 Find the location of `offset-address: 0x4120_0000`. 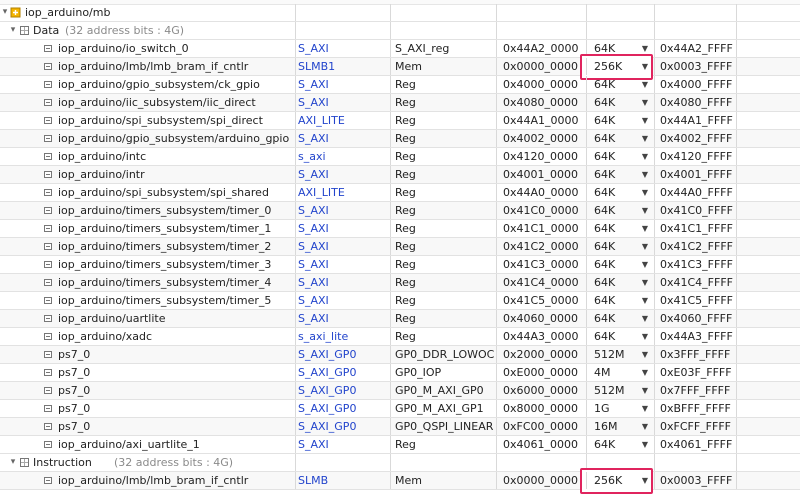

offset-address: 0x4120_0000 is located at coordinates (544, 156).